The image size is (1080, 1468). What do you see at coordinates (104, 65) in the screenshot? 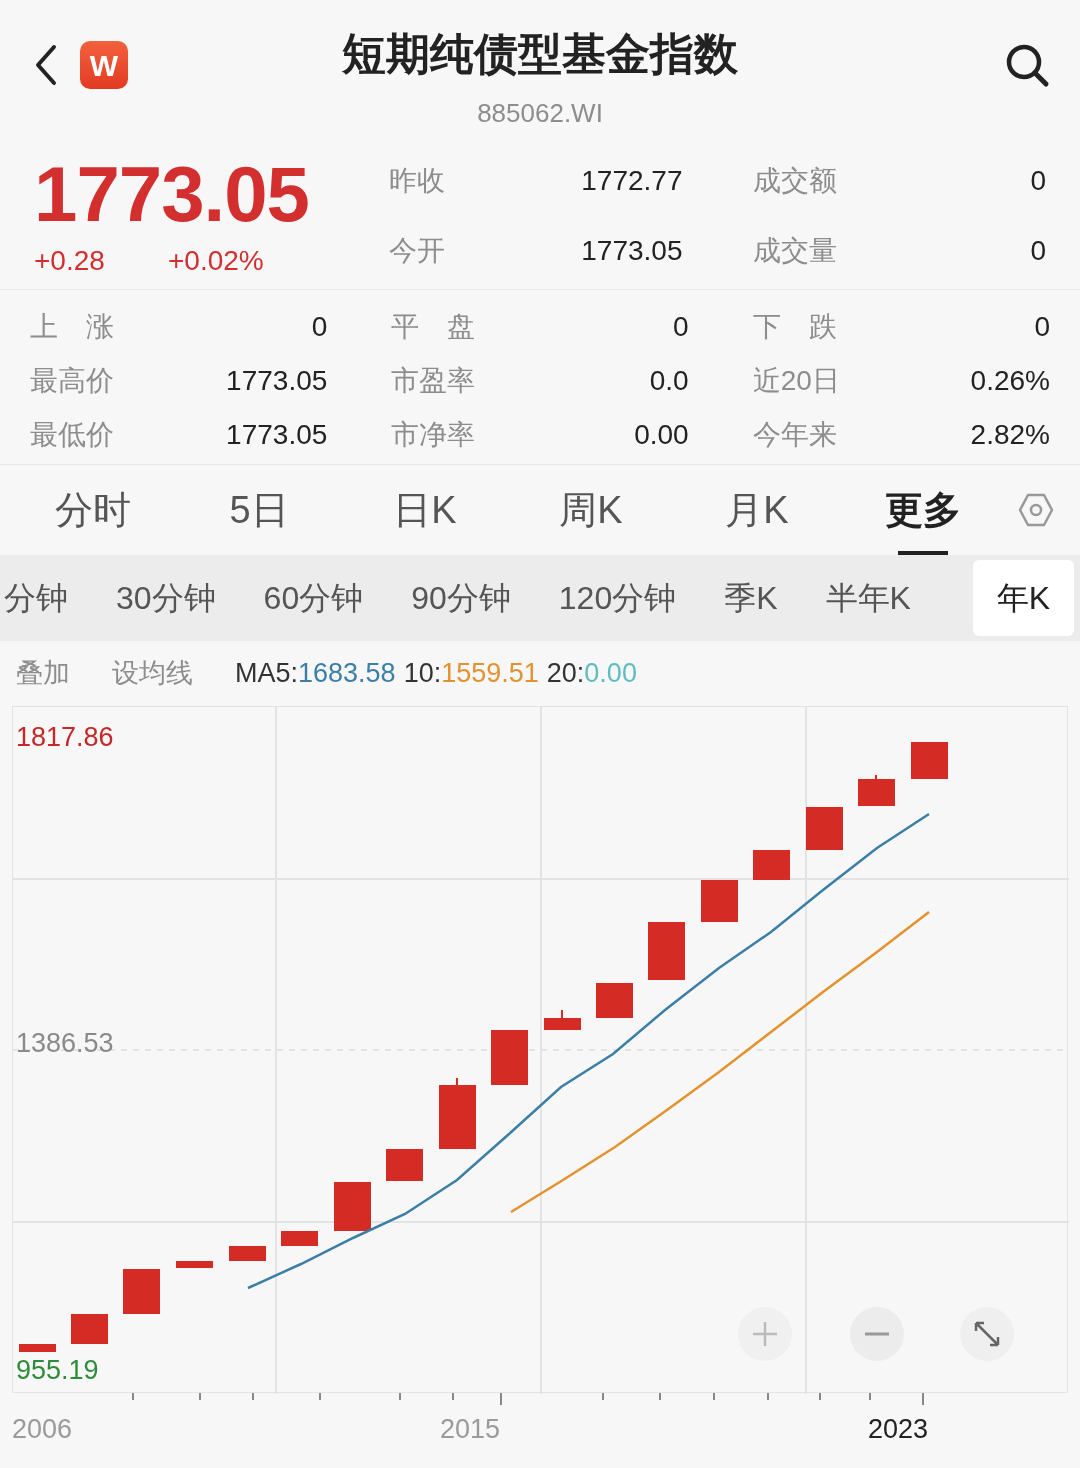
I see `app-logo: W` at bounding box center [104, 65].